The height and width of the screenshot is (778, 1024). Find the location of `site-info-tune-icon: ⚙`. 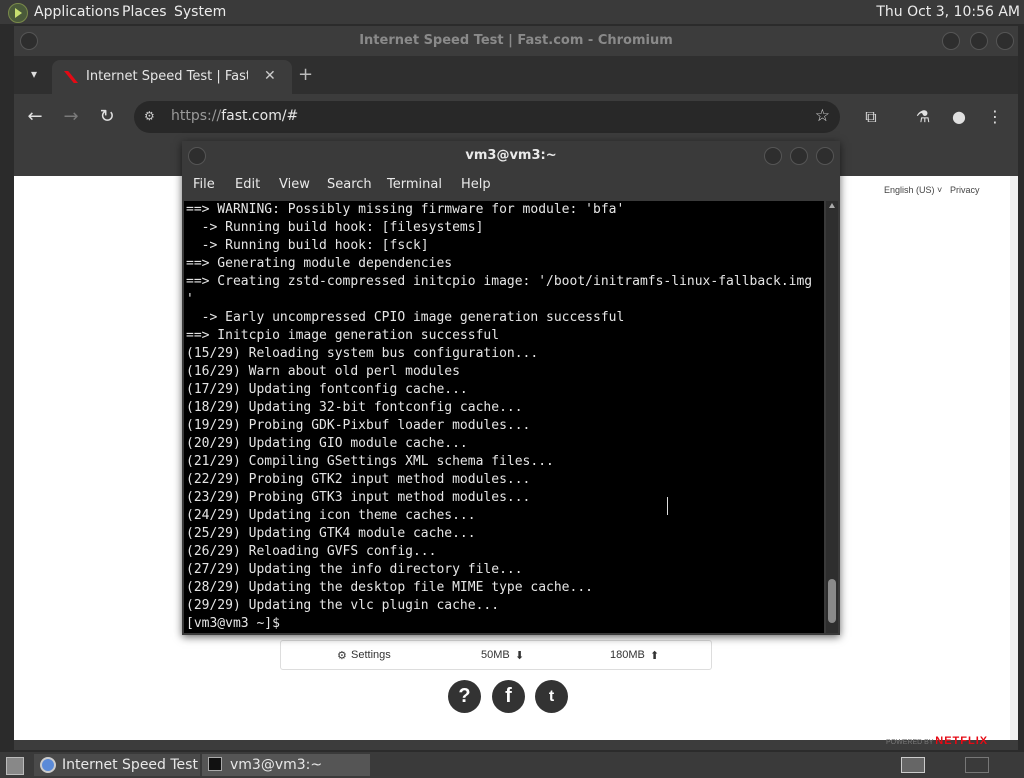

site-info-tune-icon: ⚙ is located at coordinates (152, 117).